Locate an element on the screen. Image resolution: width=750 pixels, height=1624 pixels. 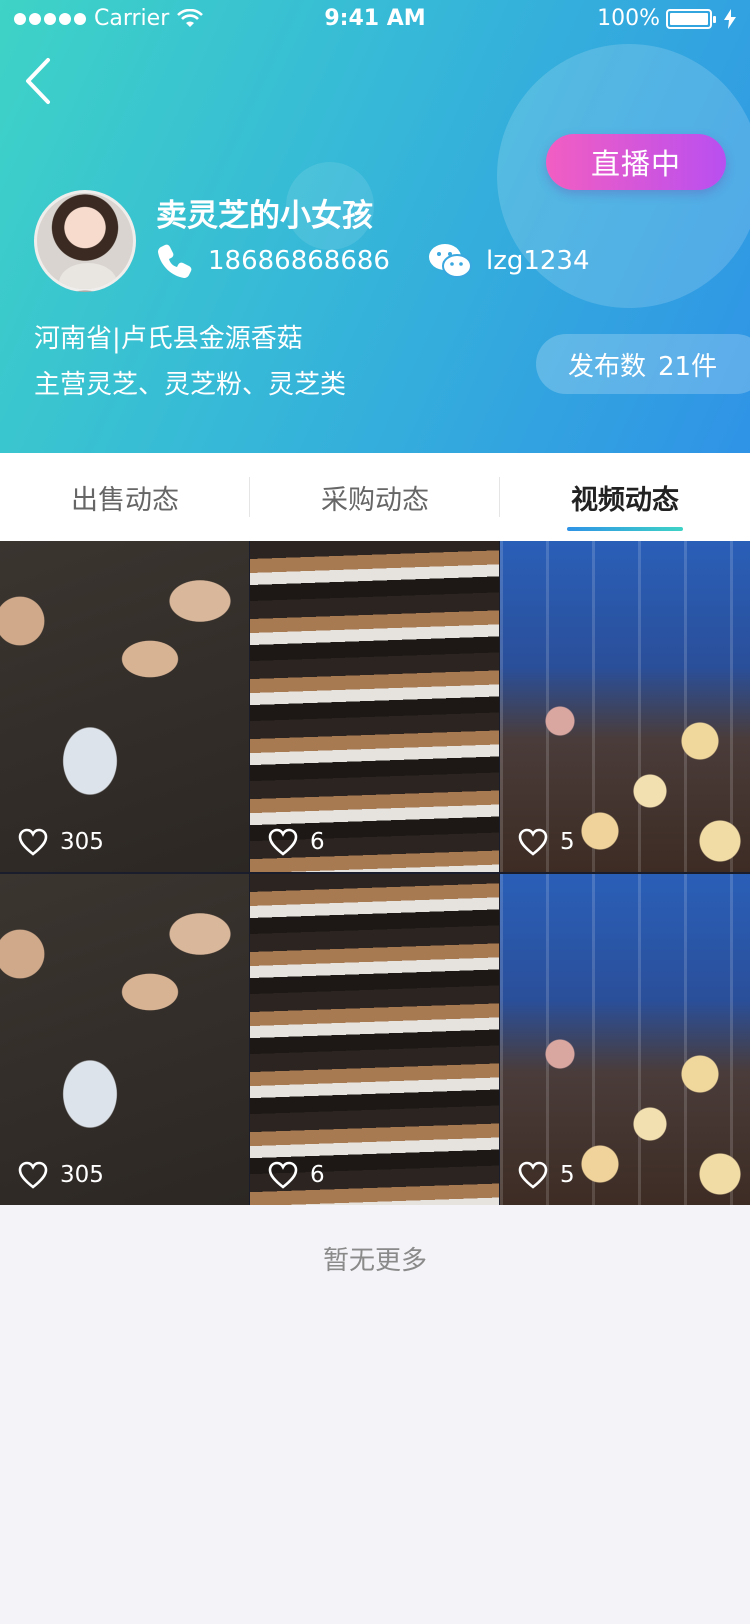
tab-purchase: 采购动态 is located at coordinates (375, 497).